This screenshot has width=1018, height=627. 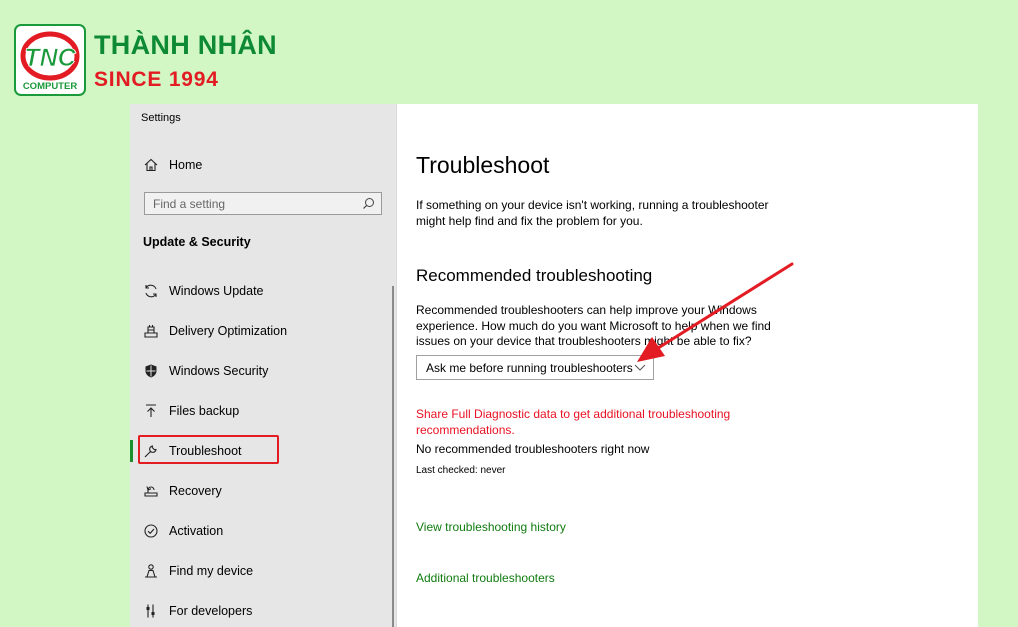 What do you see at coordinates (204, 411) in the screenshot?
I see `sidebar-item-label: Files backup` at bounding box center [204, 411].